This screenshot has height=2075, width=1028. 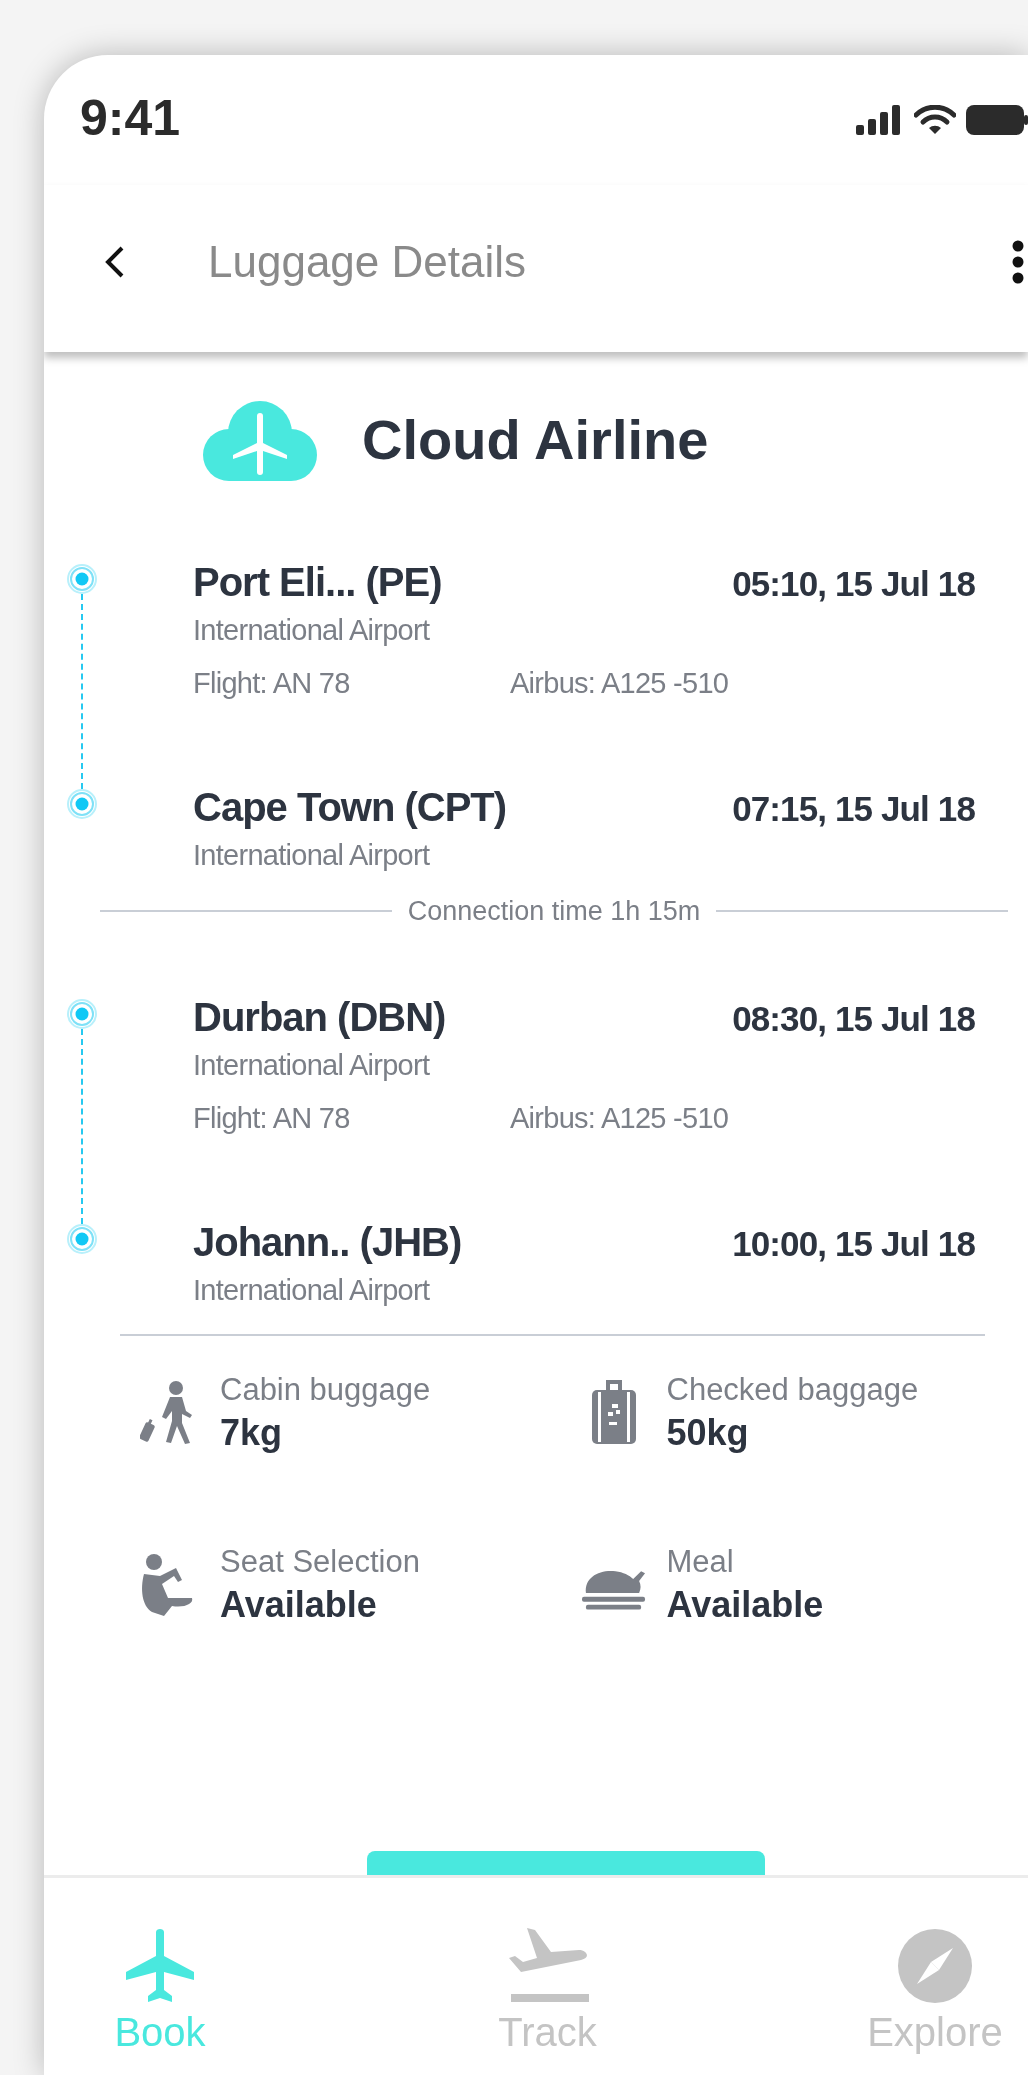 I want to click on back-icon, so click(x=115, y=261).